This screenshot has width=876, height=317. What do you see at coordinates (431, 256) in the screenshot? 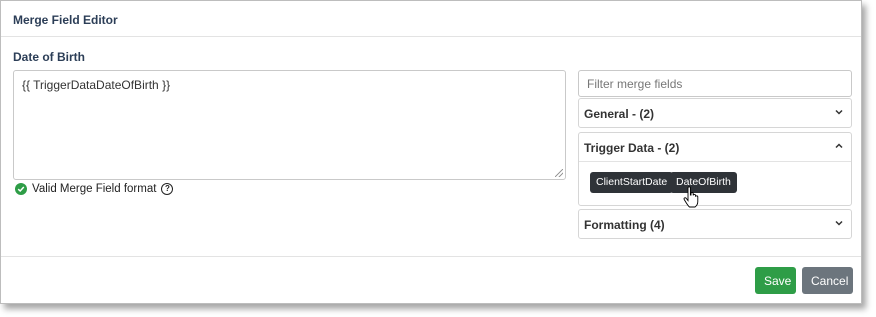
I see `footer-divider` at bounding box center [431, 256].